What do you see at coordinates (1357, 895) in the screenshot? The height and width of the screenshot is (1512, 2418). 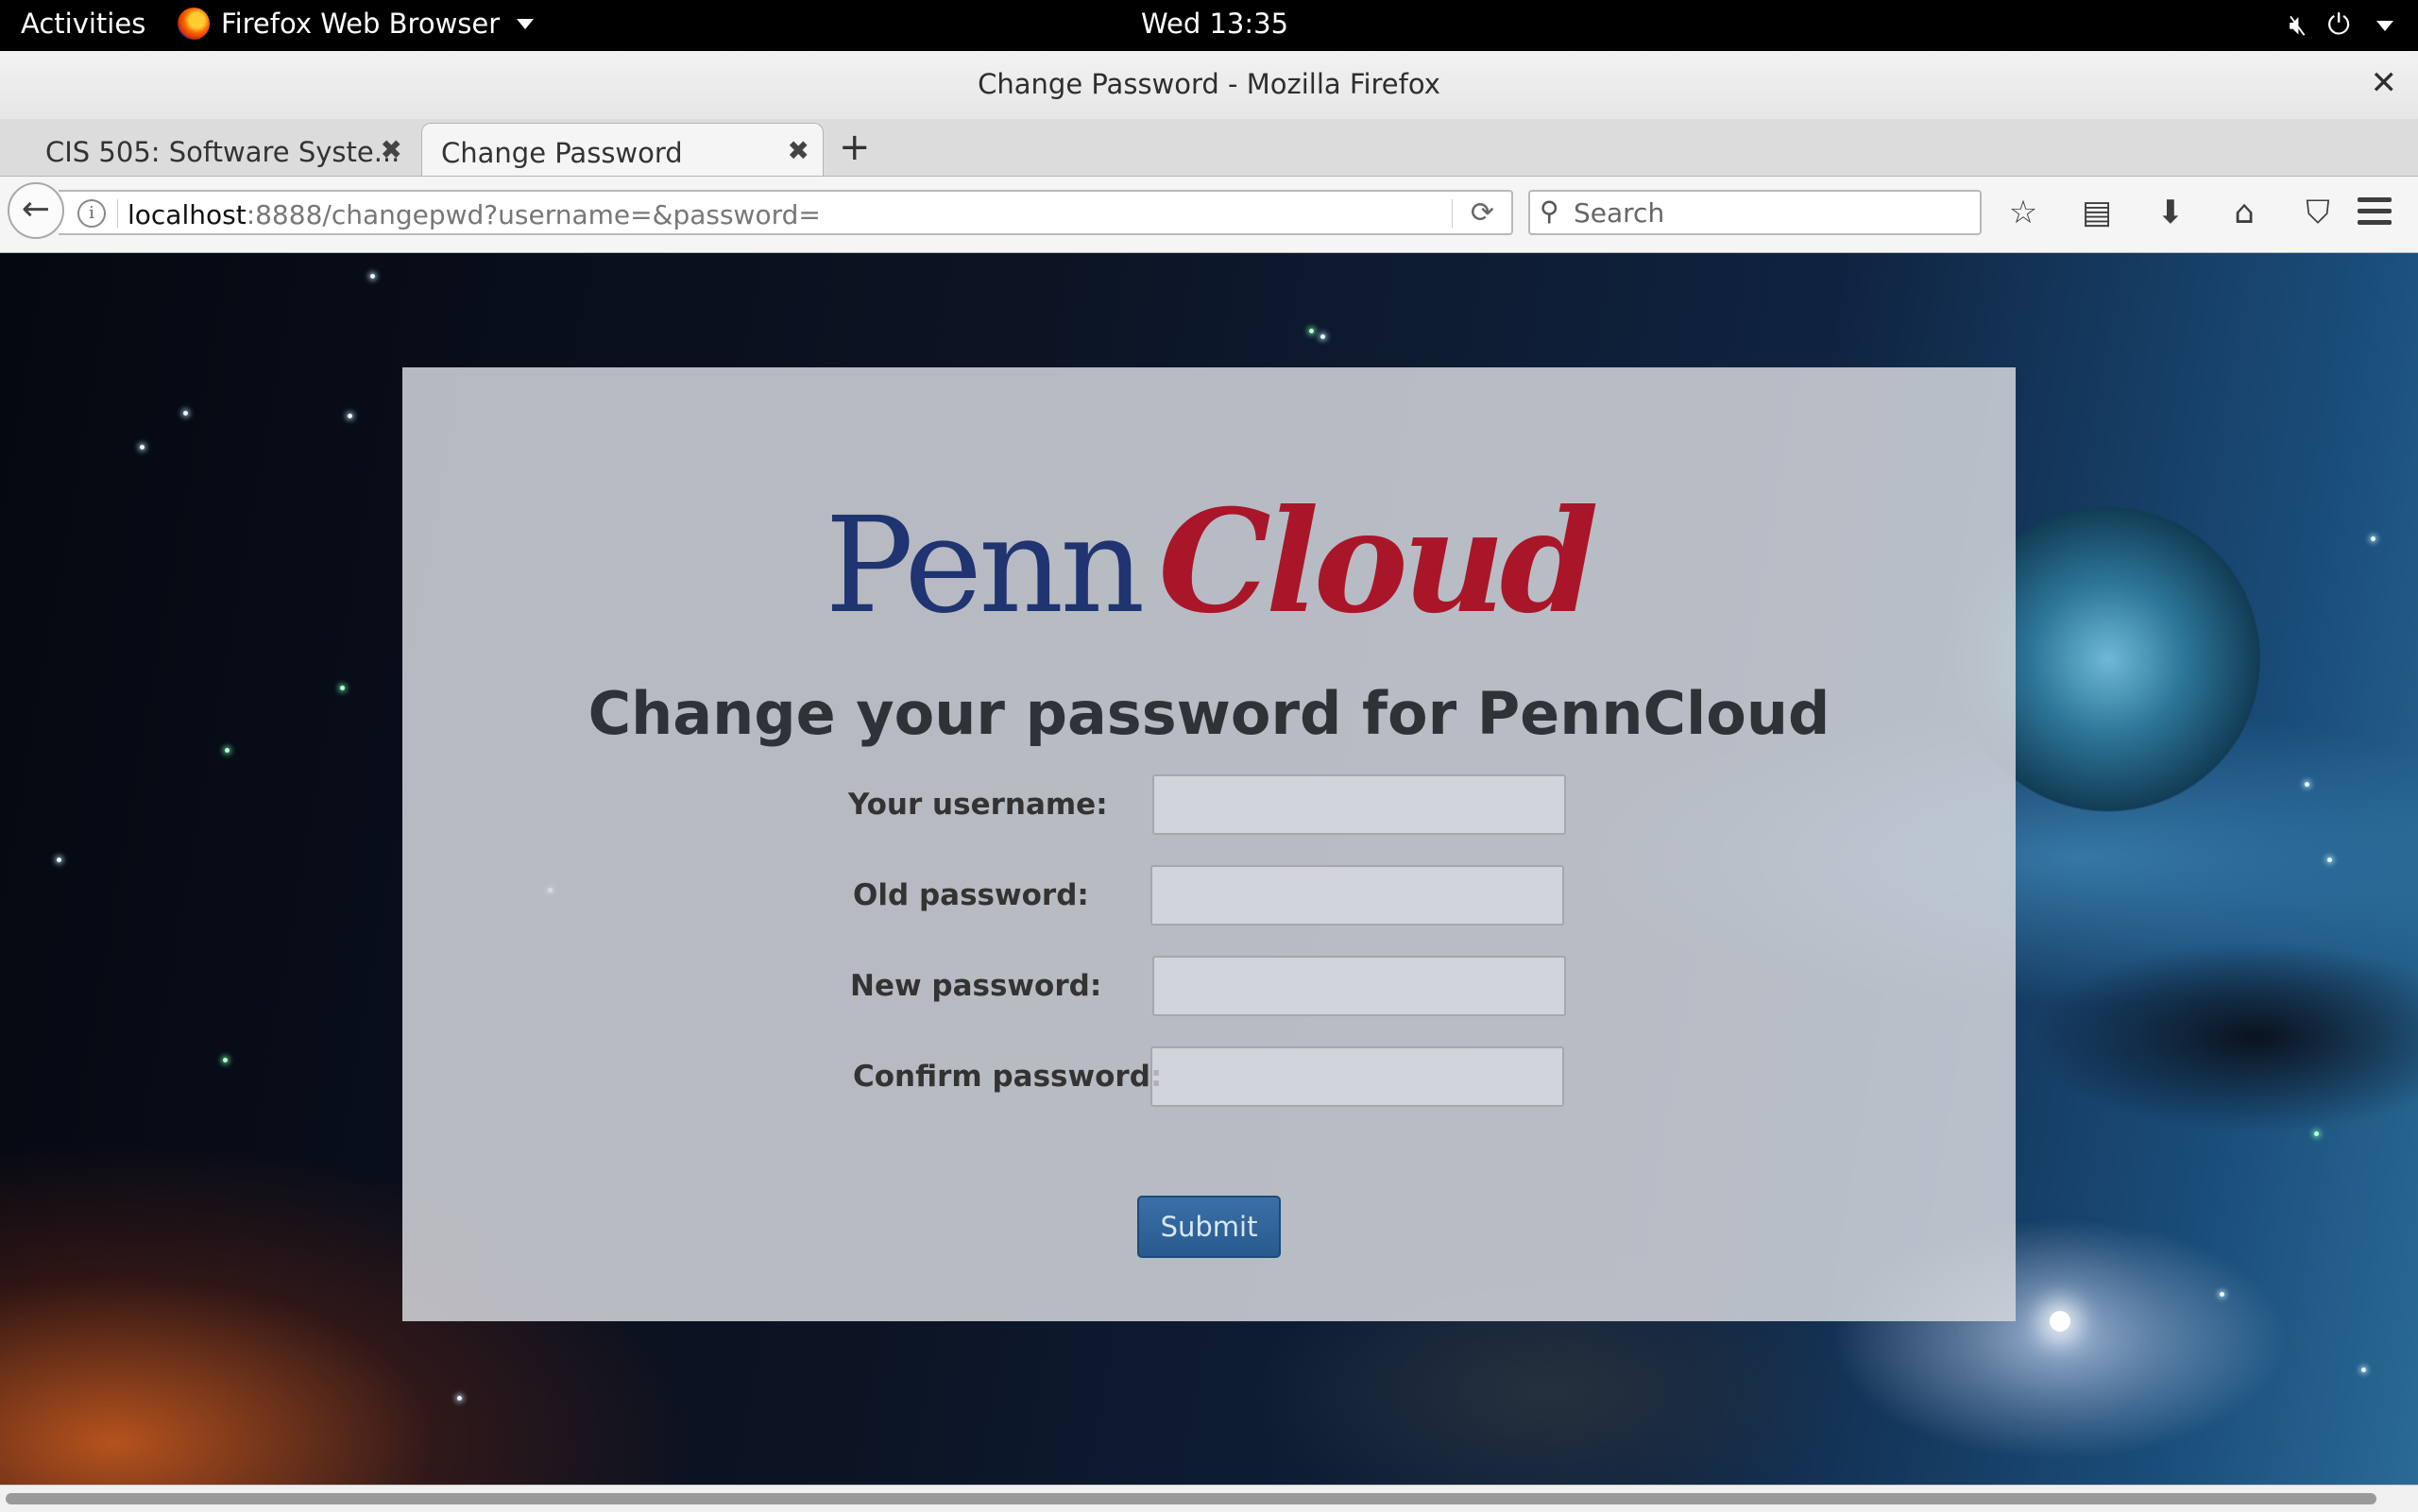 I see `old-password-field` at bounding box center [1357, 895].